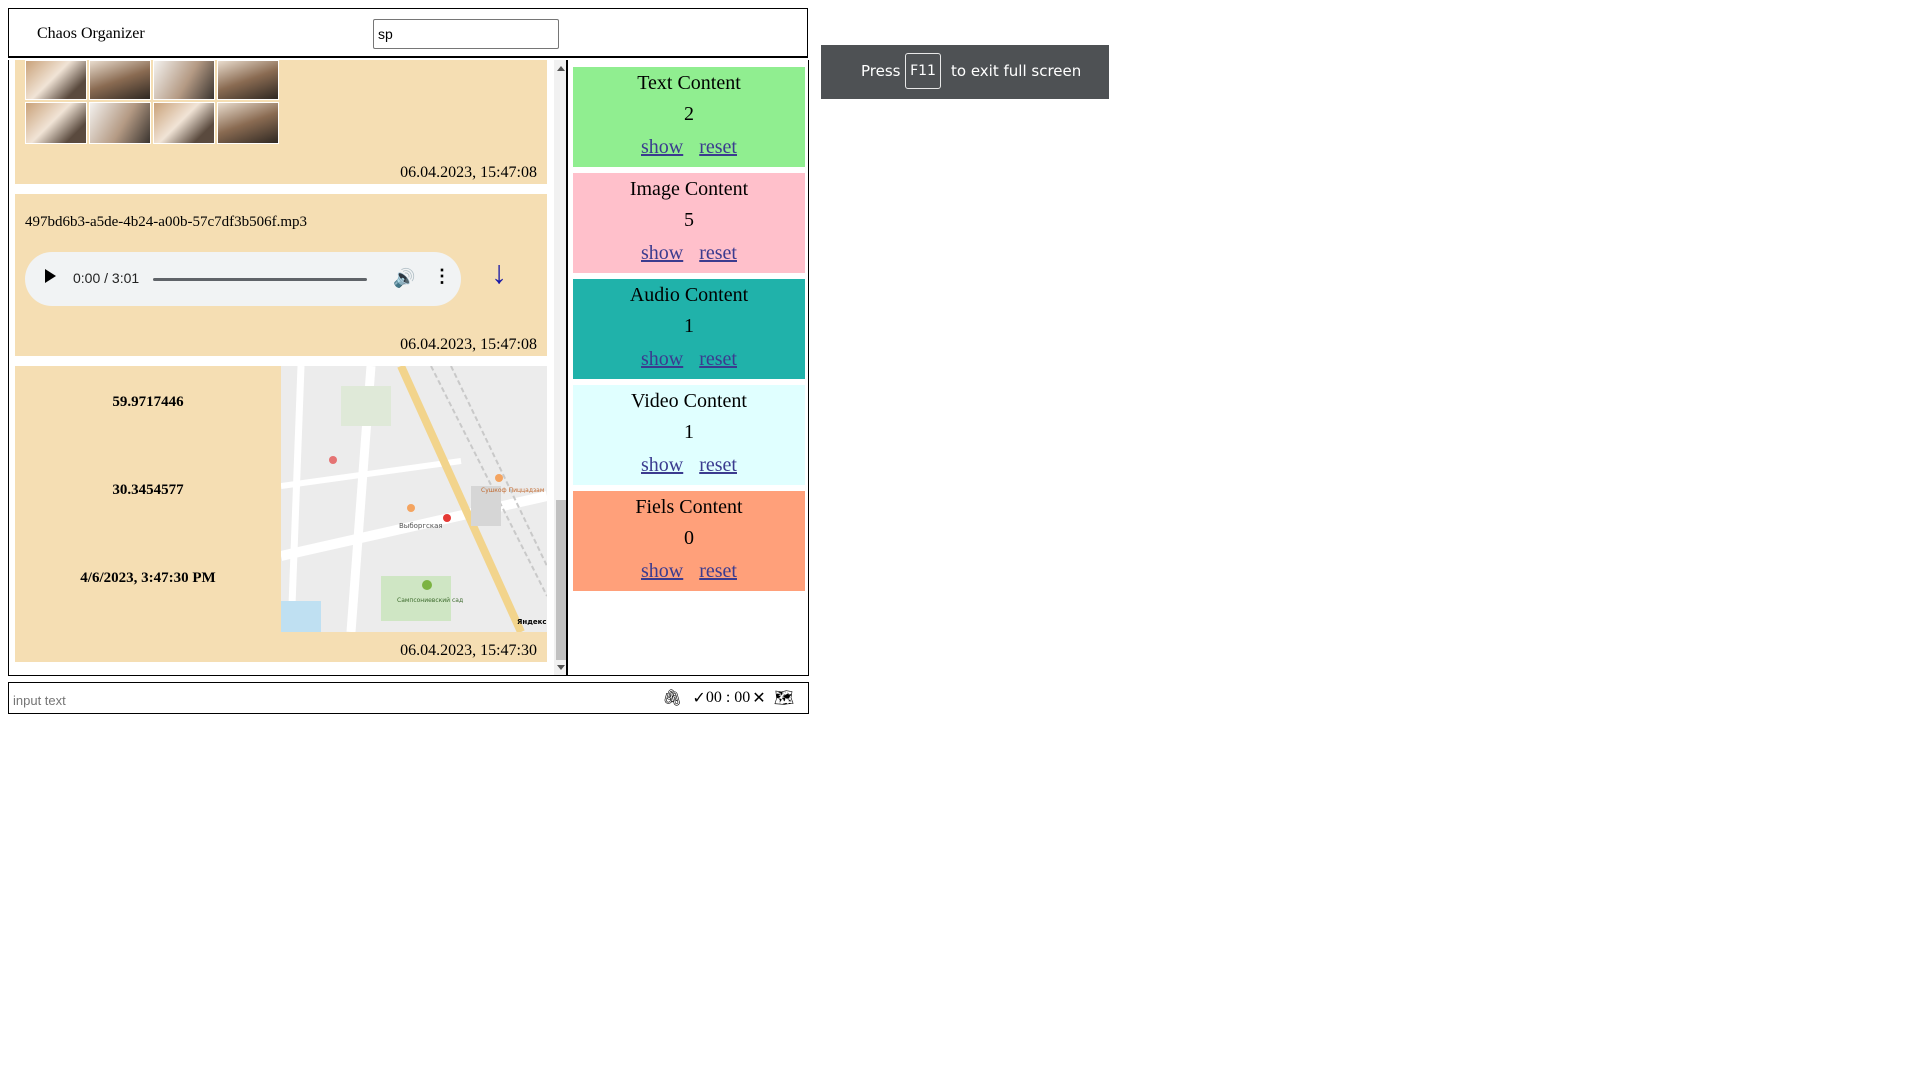 The width and height of the screenshot is (1920, 1080). I want to click on stat-count: 0, so click(689, 538).